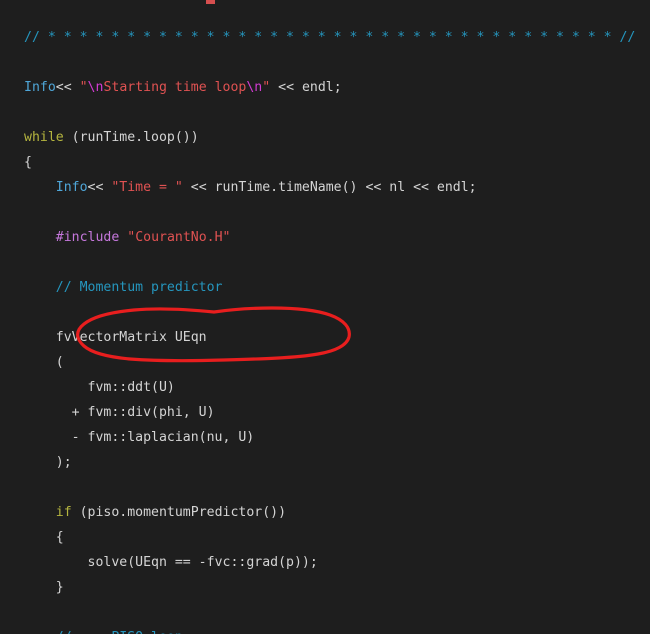 The image size is (650, 634). I want to click on code-line: fvVectorMatrix UEqn, so click(325, 337).